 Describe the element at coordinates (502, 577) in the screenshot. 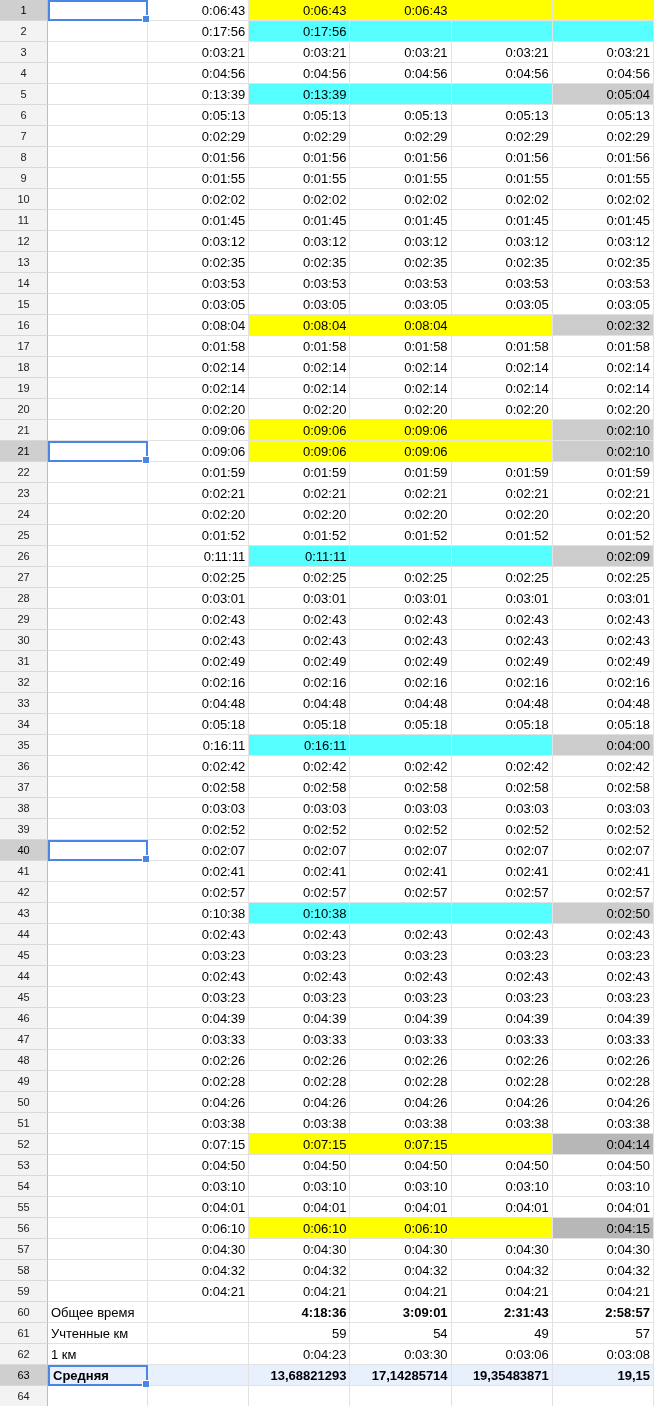

I see `table-cell: 0:02:25` at that location.